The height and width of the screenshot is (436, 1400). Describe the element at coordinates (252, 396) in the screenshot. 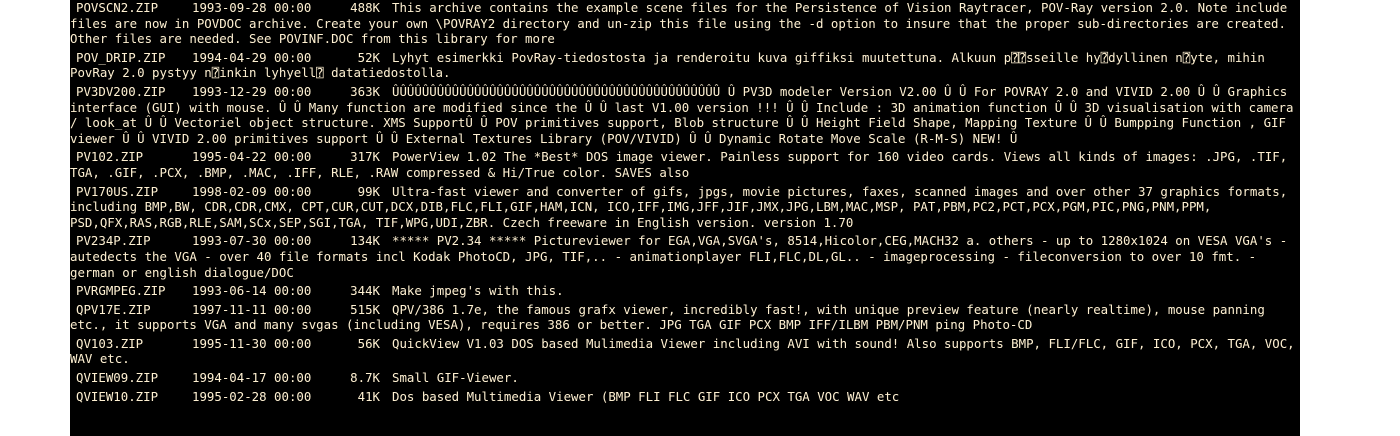

I see `file-date: 1995-02-28 00:00` at that location.